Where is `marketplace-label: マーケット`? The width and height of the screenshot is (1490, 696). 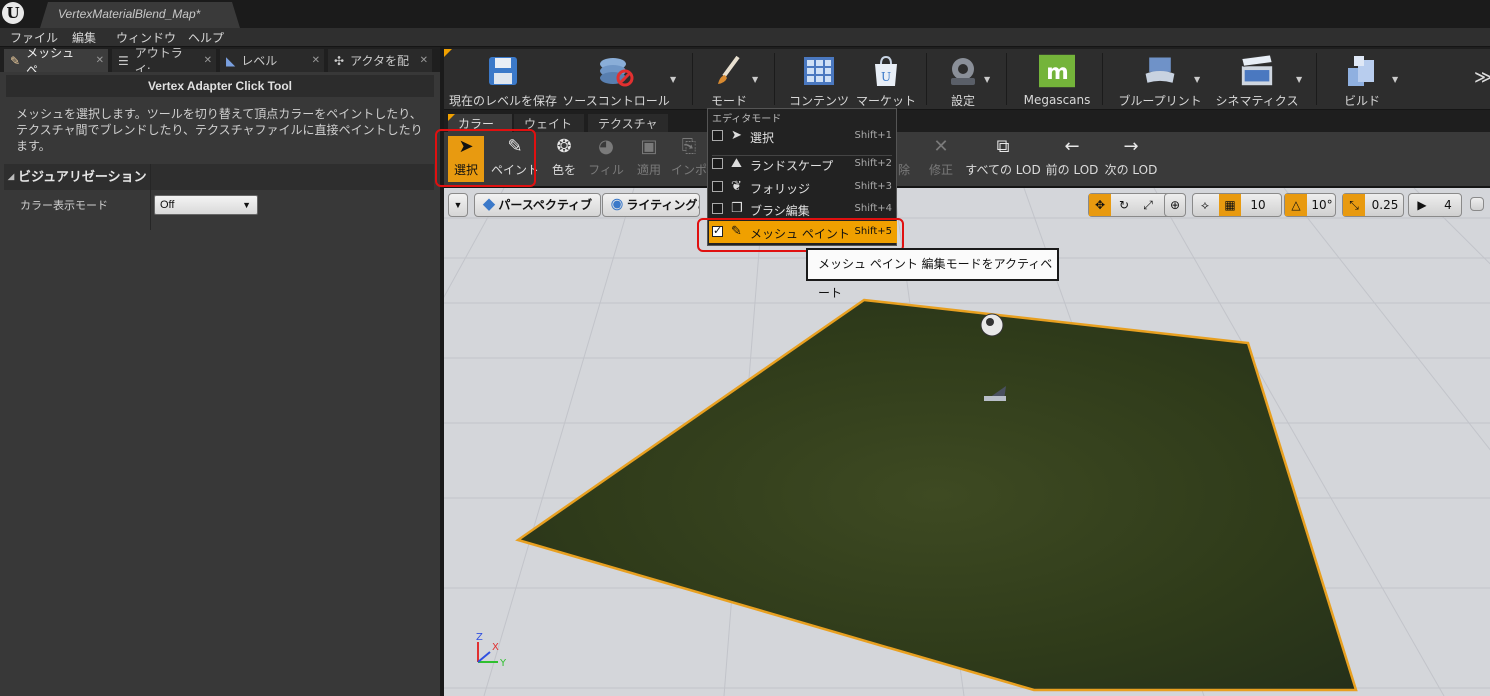 marketplace-label: マーケット is located at coordinates (885, 101).